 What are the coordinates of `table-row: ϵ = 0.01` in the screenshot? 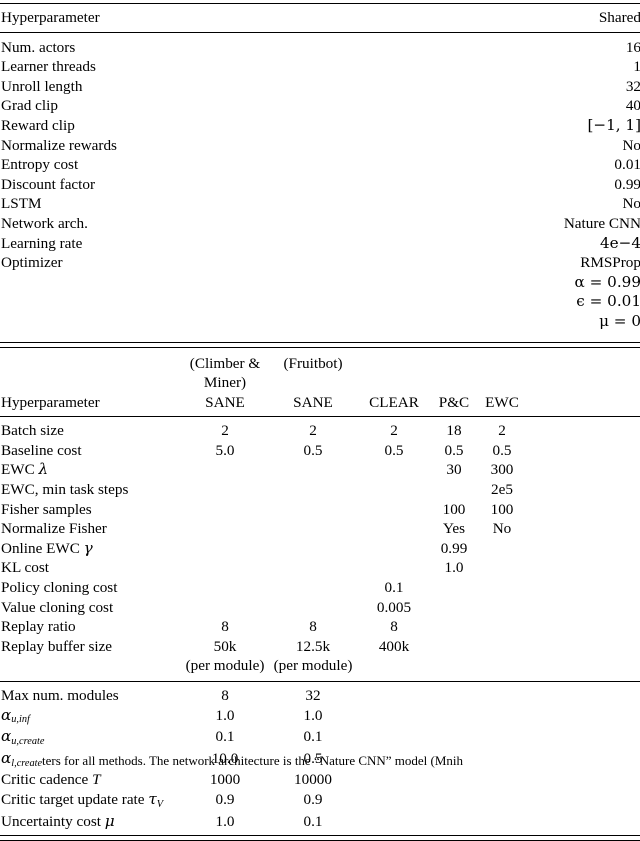 It's located at (320, 302).